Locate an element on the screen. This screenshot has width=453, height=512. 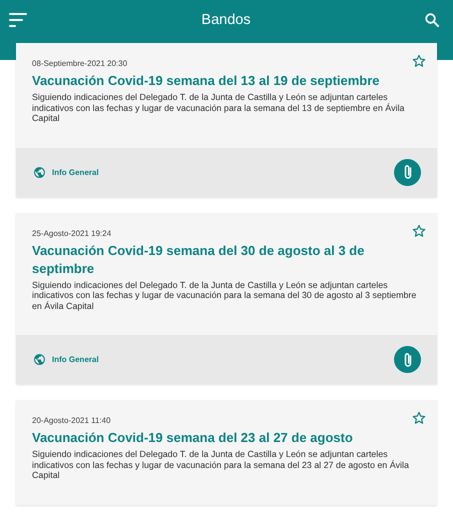
card-title: Vacunación Covid-19 semana del 13 al 19 de septiembre is located at coordinates (229, 81).